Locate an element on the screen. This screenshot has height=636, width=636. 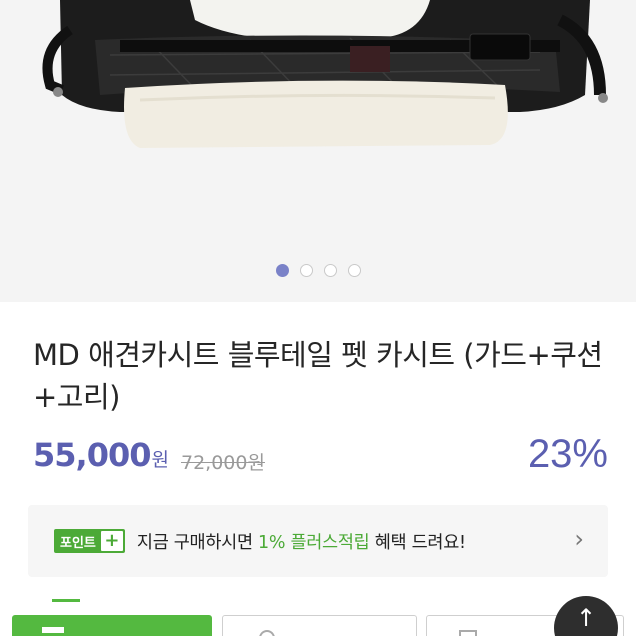
bottom-action-bar is located at coordinates (318, 618).